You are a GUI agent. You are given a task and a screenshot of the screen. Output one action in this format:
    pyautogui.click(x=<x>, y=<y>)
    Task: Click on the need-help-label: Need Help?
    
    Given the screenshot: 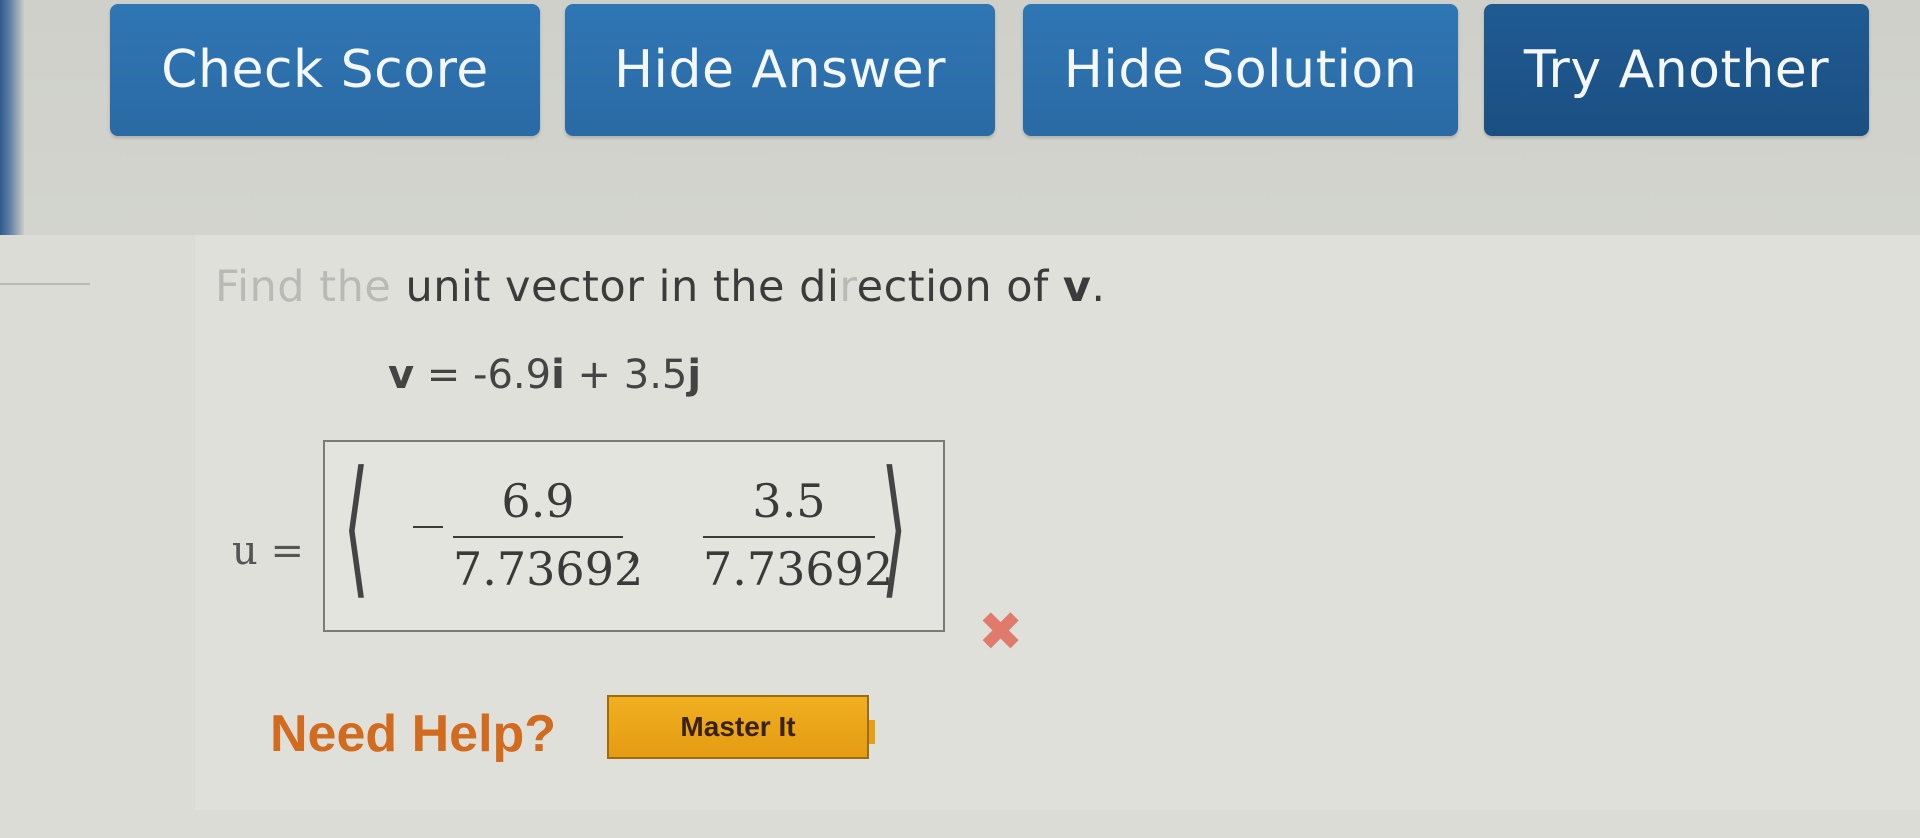 What is the action you would take?
    pyautogui.click(x=413, y=734)
    